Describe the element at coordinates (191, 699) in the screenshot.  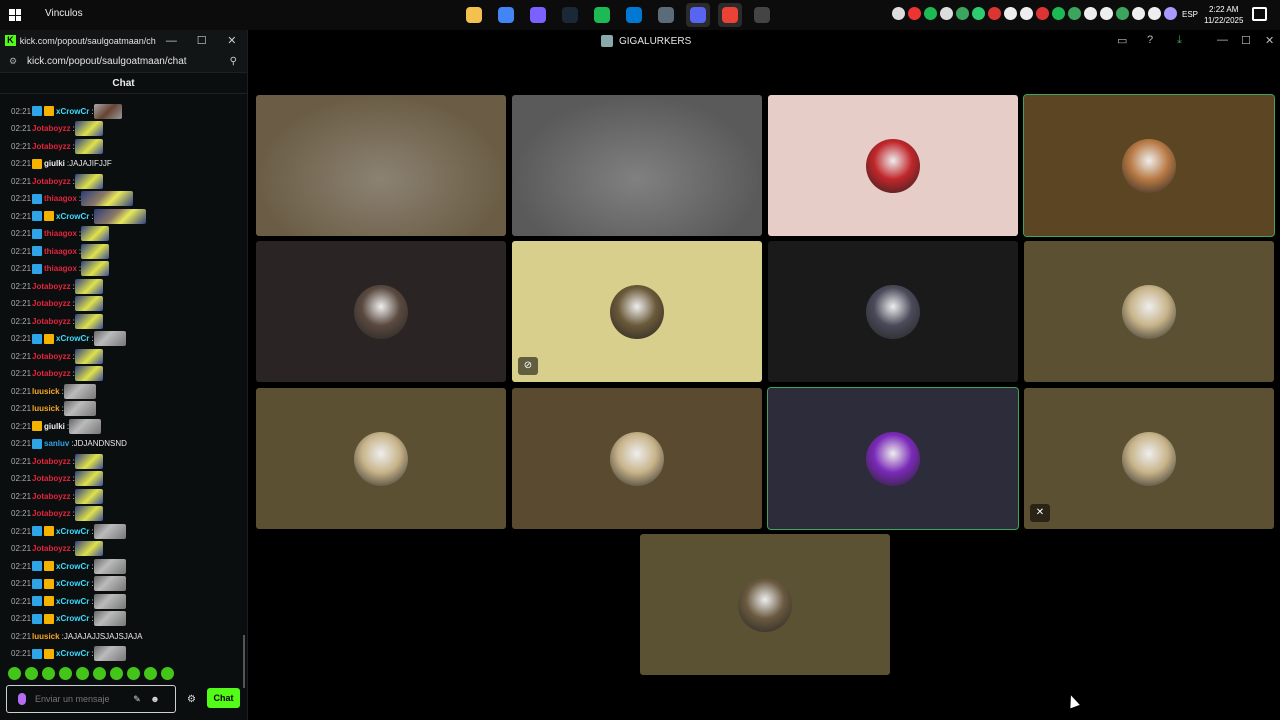
I see `chat-settings-icon: ⚙` at that location.